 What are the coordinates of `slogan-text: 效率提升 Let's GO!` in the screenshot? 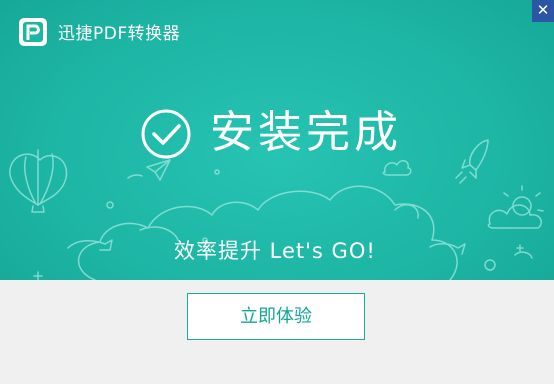 It's located at (275, 251).